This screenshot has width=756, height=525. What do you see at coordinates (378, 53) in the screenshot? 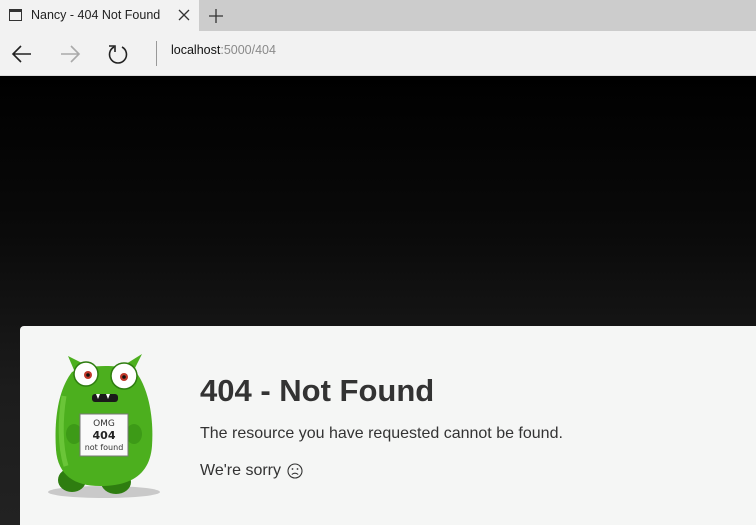
I see `navigation-bar: localhost:5000/404` at bounding box center [378, 53].